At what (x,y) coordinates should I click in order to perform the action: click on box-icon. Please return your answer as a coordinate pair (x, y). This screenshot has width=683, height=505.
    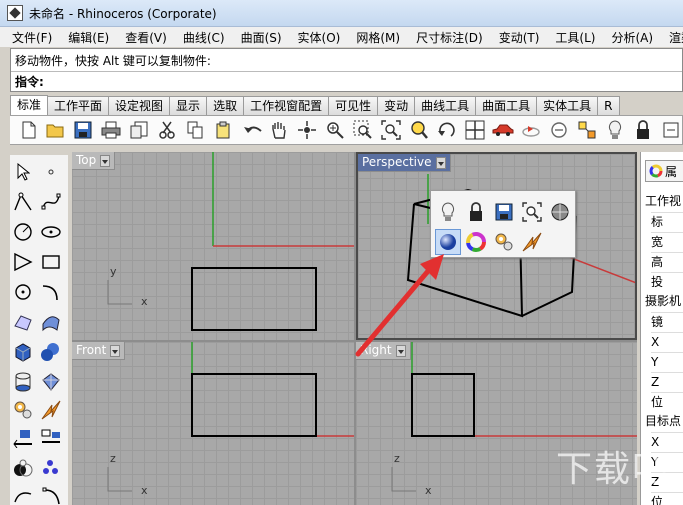
    Looking at the image, I should click on (23, 352).